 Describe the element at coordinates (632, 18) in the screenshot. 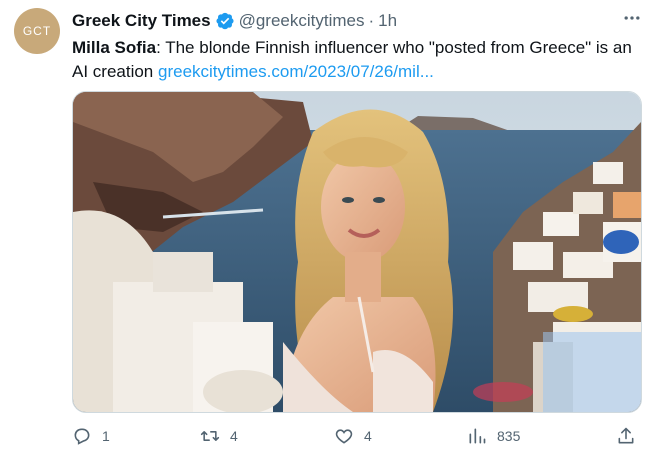

I see `more-options-icon` at that location.